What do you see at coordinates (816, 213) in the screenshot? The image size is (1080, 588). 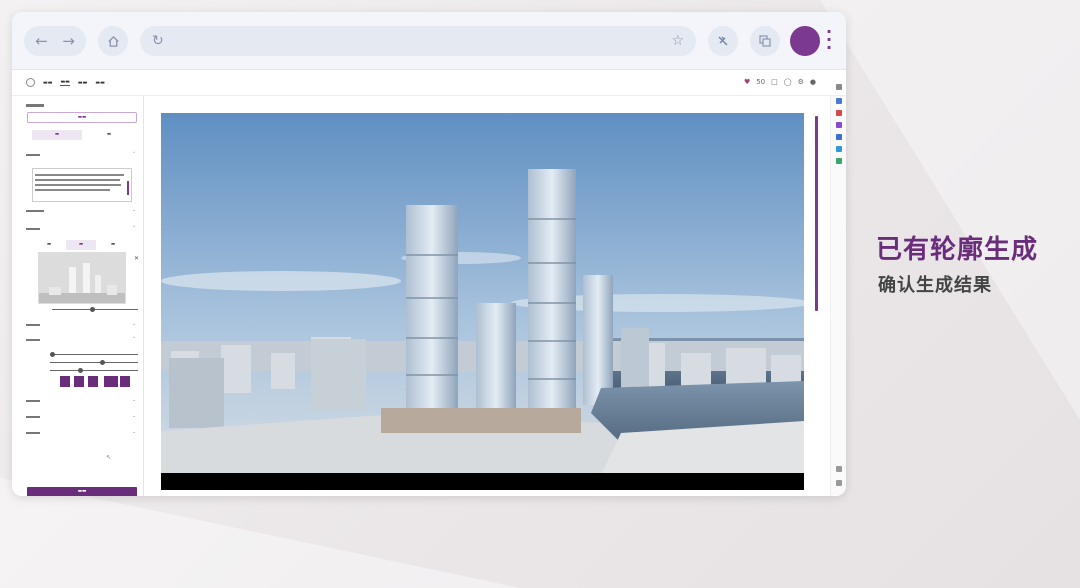 I see `result-scrollbar` at bounding box center [816, 213].